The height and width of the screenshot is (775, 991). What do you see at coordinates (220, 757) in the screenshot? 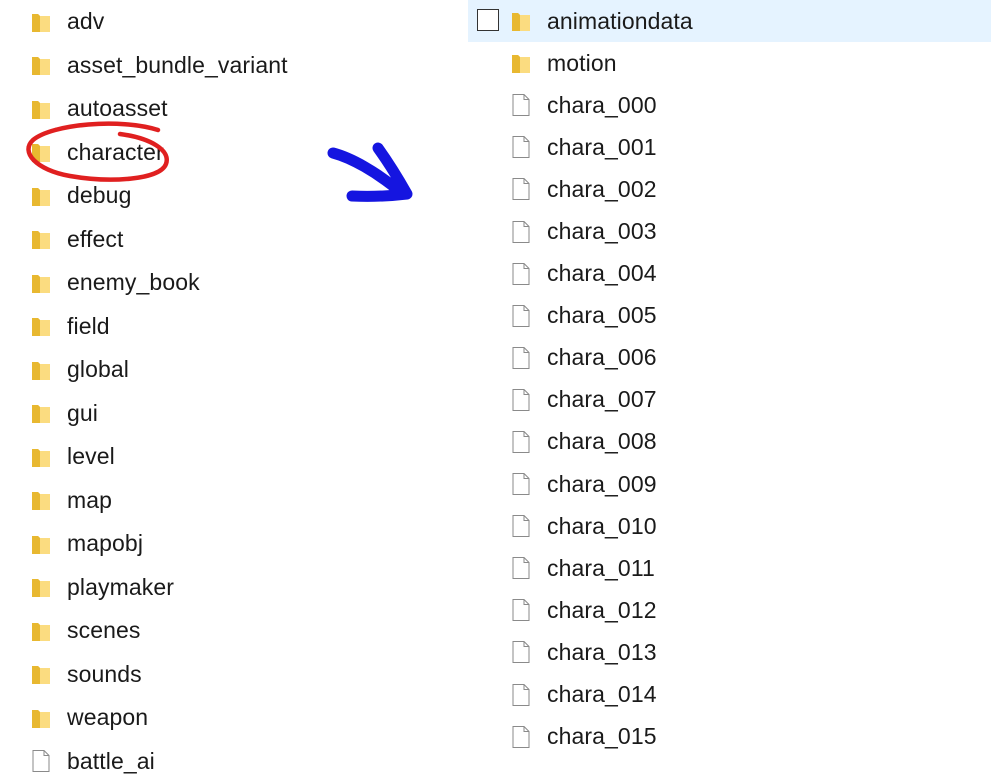
I see `left-list-item: battle_ai` at bounding box center [220, 757].